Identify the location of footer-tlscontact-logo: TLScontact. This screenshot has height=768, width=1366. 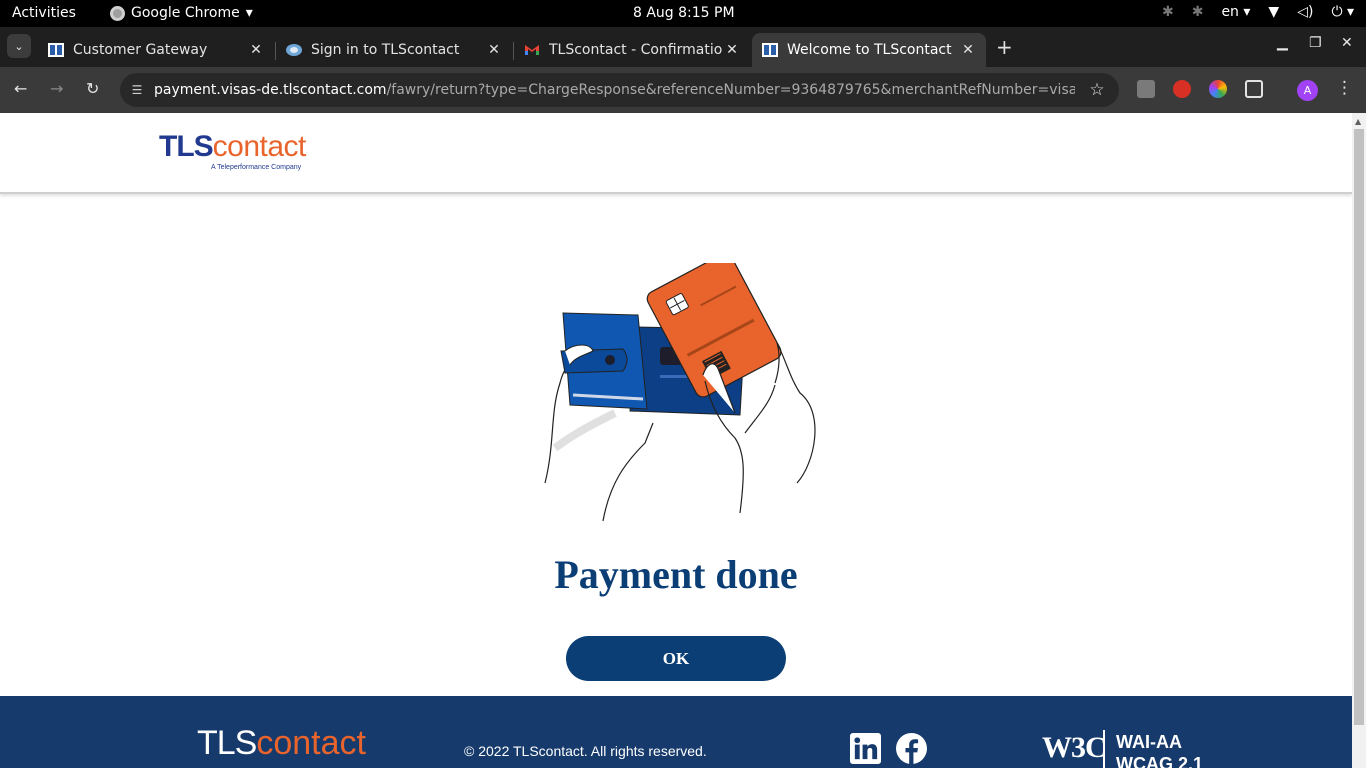
(281, 743).